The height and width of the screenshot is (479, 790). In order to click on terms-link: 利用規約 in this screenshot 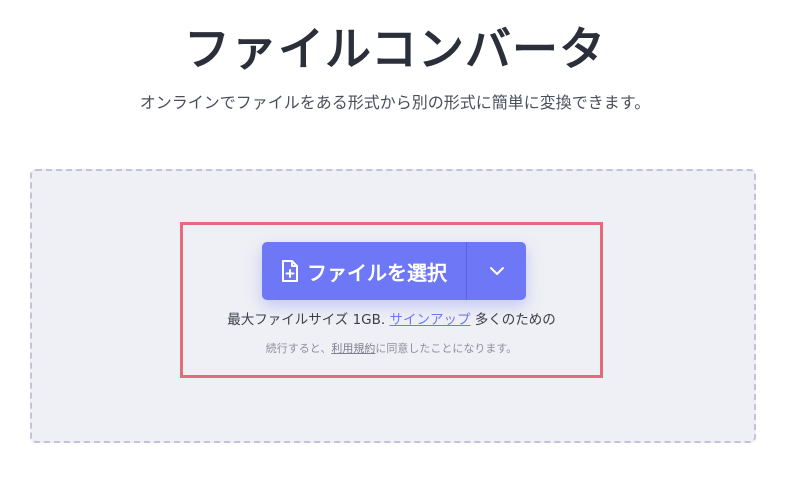, I will do `click(353, 348)`.